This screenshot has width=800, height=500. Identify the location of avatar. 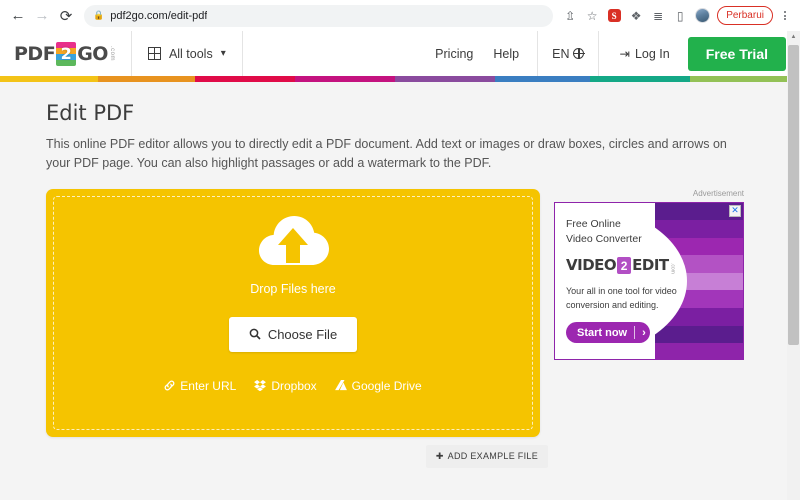
(702, 16).